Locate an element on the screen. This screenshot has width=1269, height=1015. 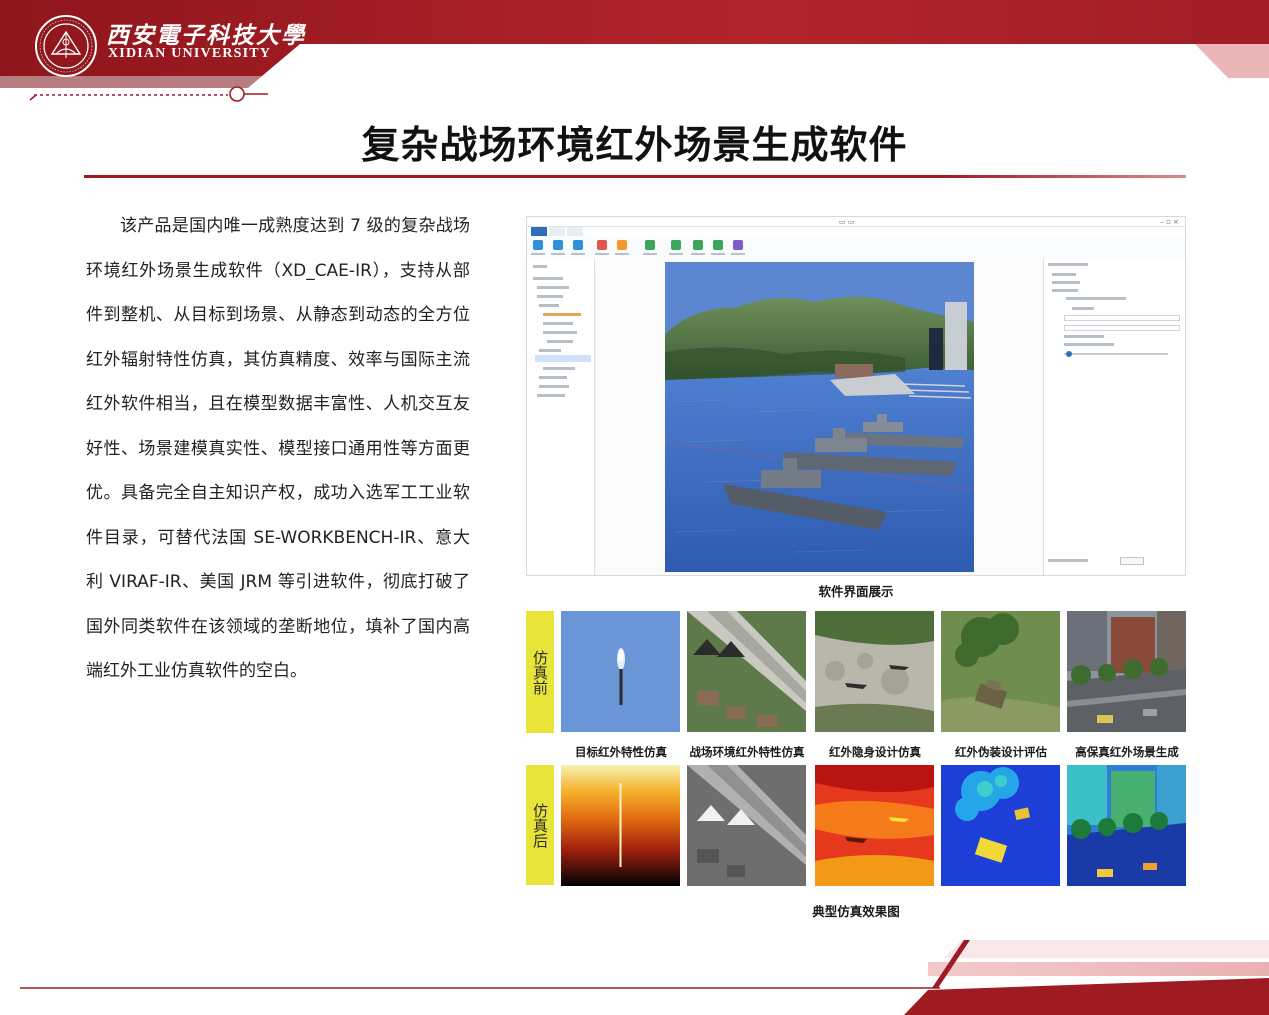
footer-band is located at coordinates (644, 977).